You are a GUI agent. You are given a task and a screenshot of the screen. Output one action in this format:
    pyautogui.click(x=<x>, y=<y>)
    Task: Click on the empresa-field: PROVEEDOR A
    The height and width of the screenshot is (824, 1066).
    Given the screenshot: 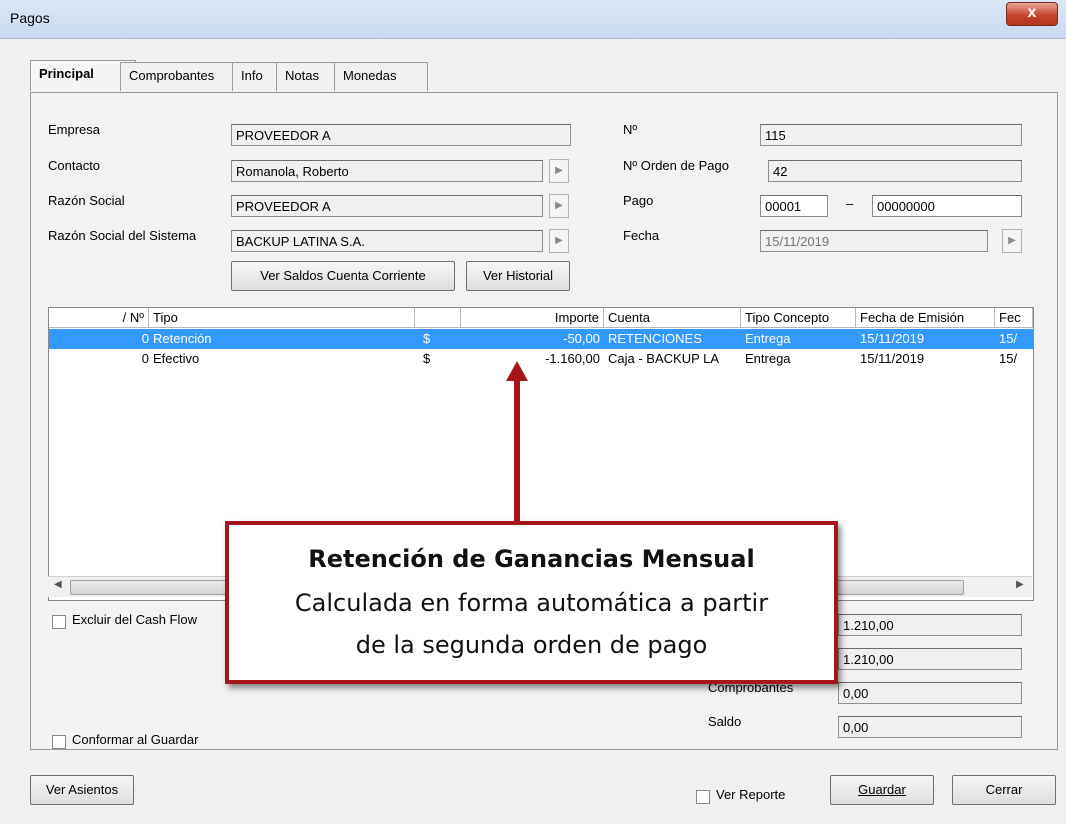 What is the action you would take?
    pyautogui.click(x=401, y=135)
    